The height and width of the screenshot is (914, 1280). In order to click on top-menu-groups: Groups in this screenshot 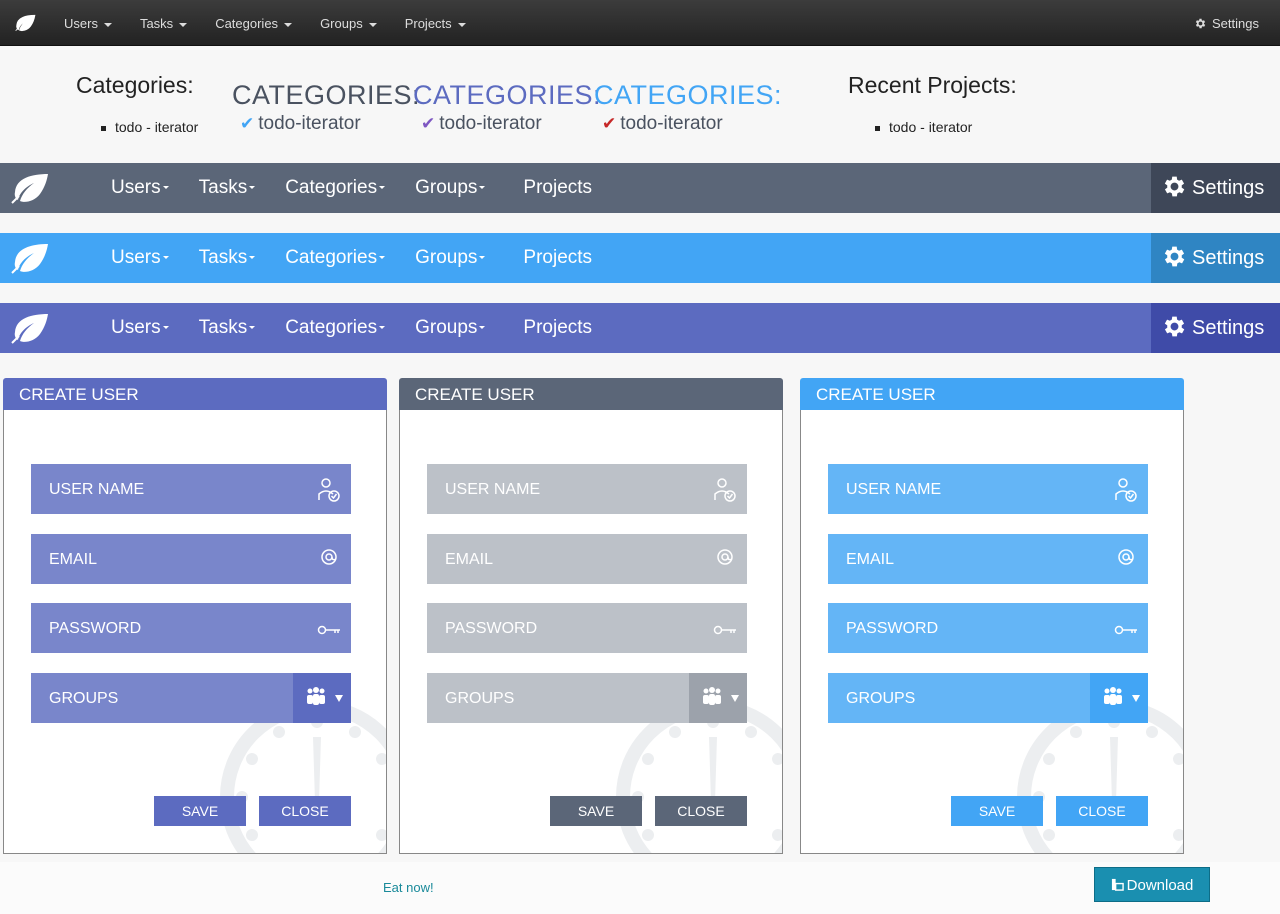, I will do `click(348, 23)`.